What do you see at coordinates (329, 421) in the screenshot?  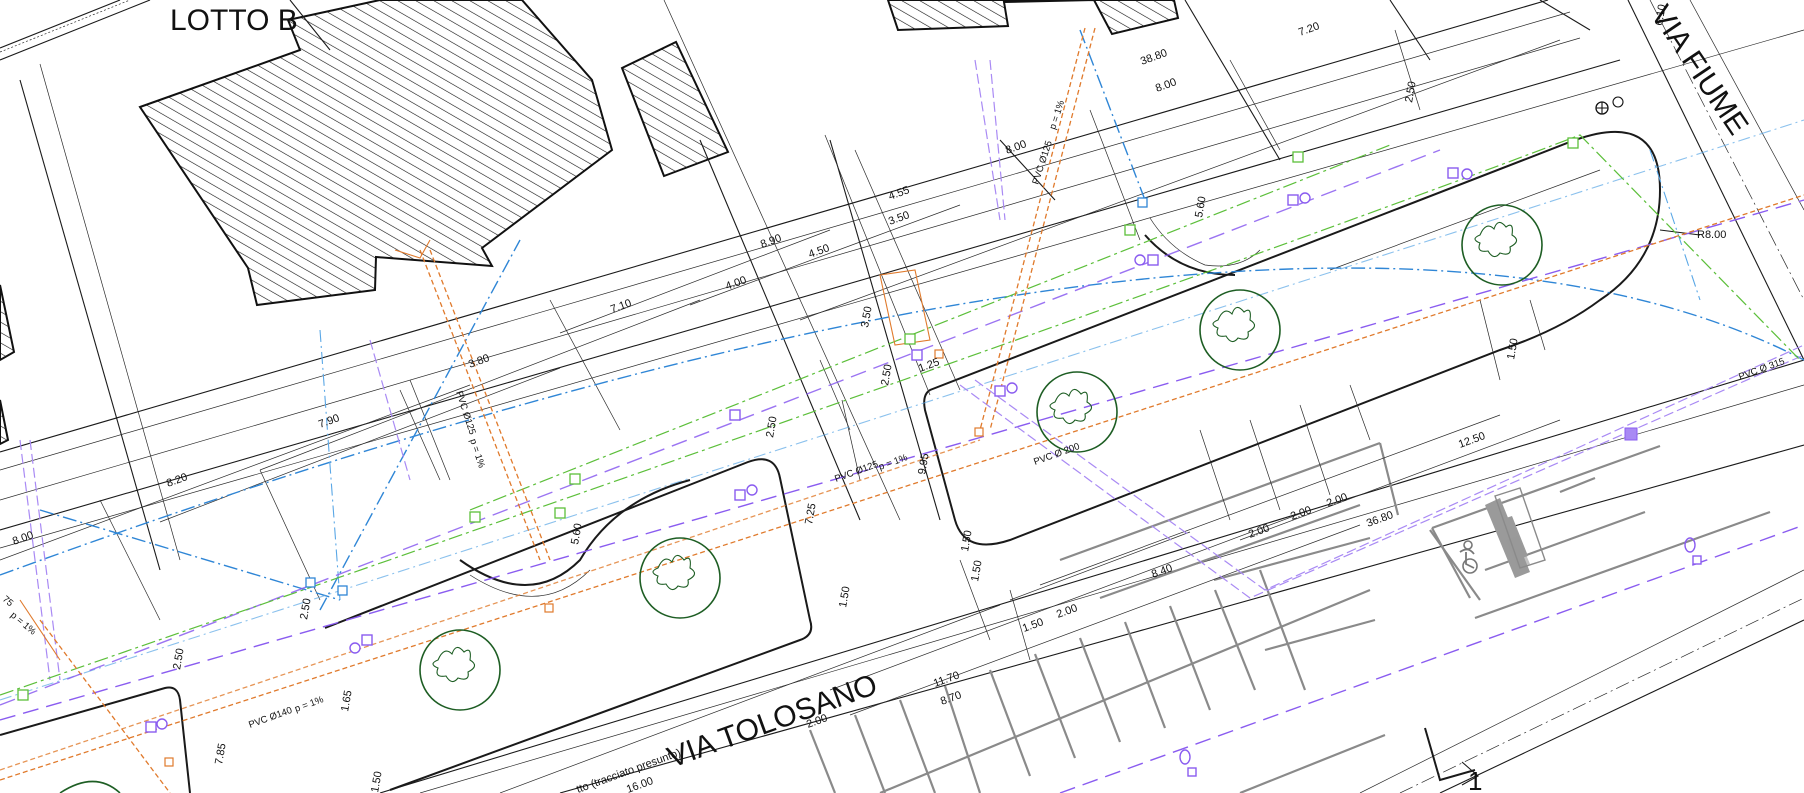 I see `dim-label: 7.90` at bounding box center [329, 421].